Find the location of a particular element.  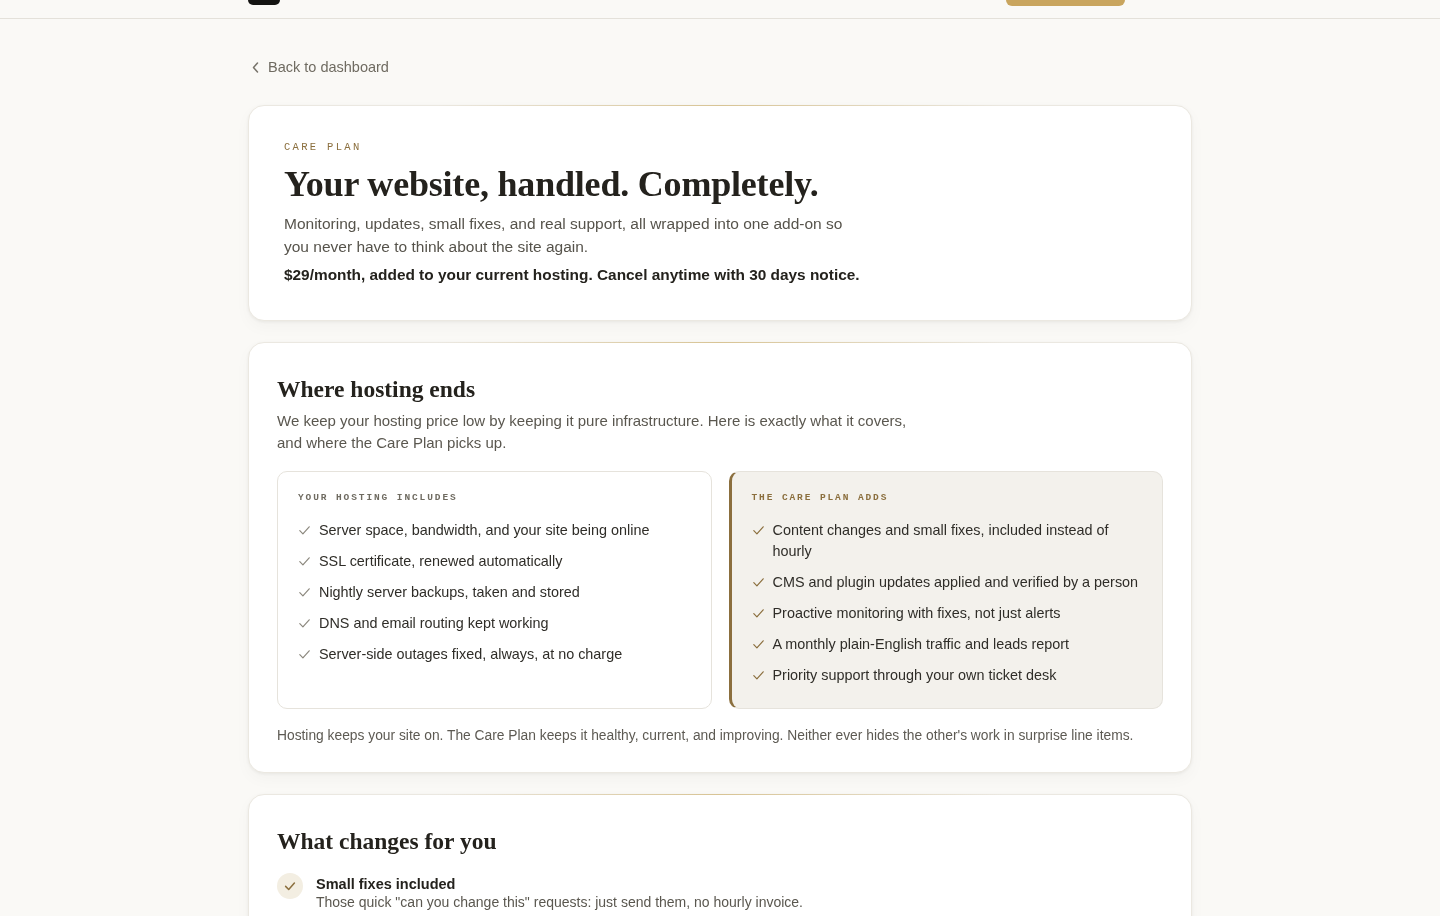

back-link: Back to dashboard is located at coordinates (318, 67).